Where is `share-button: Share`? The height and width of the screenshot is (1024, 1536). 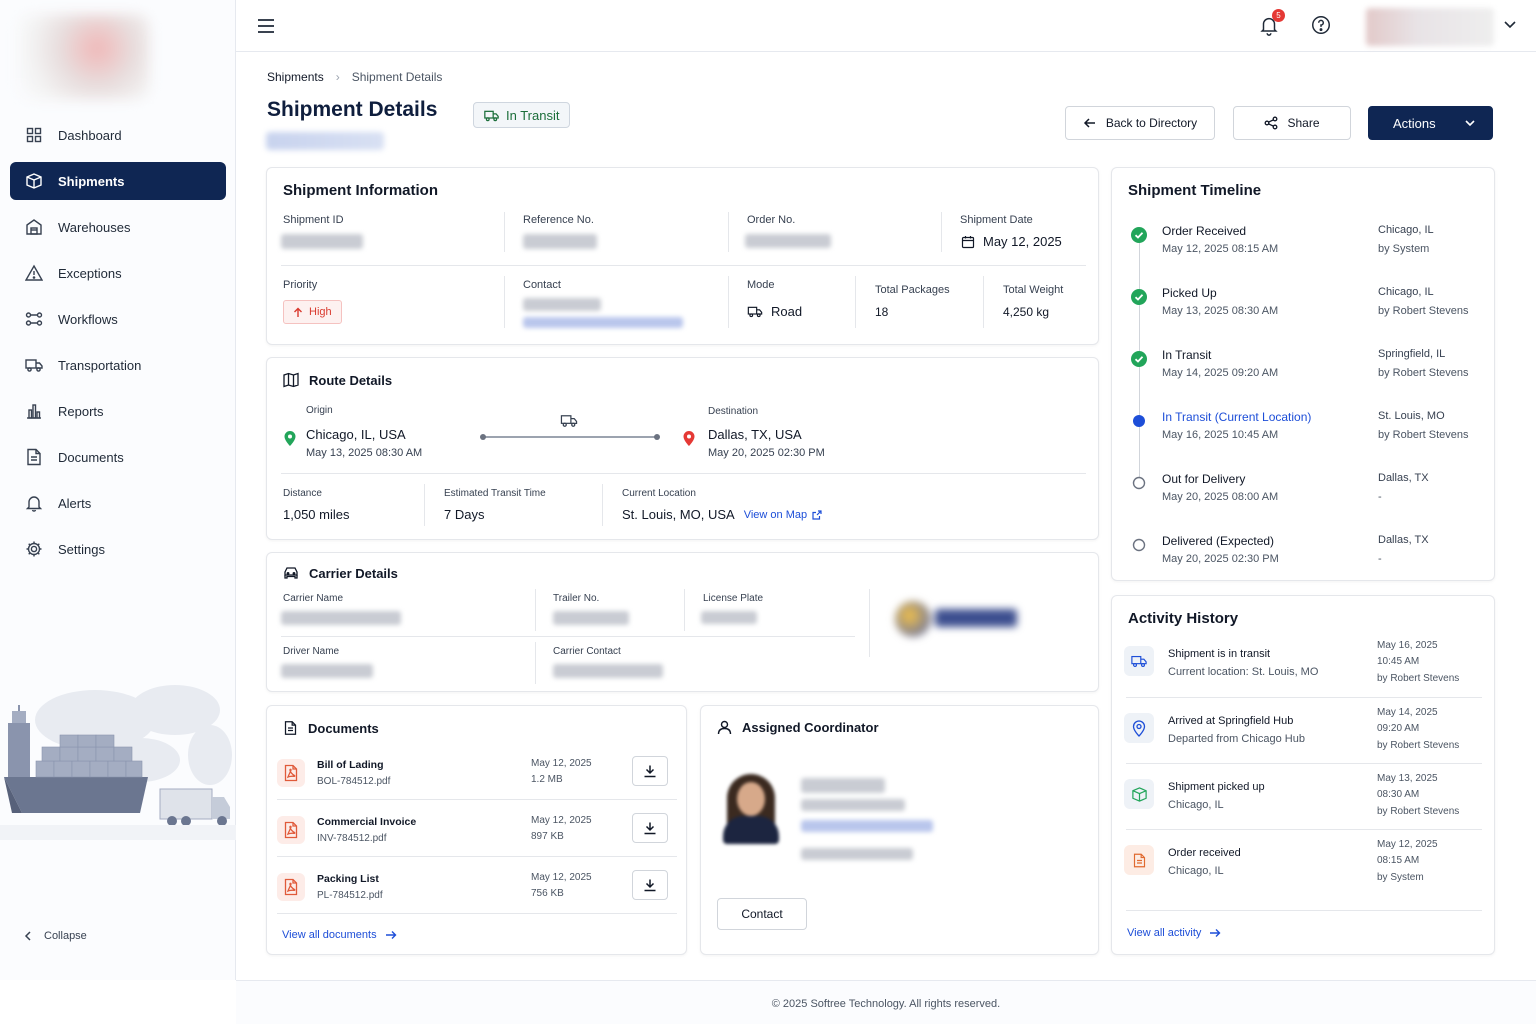
share-button: Share is located at coordinates (1292, 123).